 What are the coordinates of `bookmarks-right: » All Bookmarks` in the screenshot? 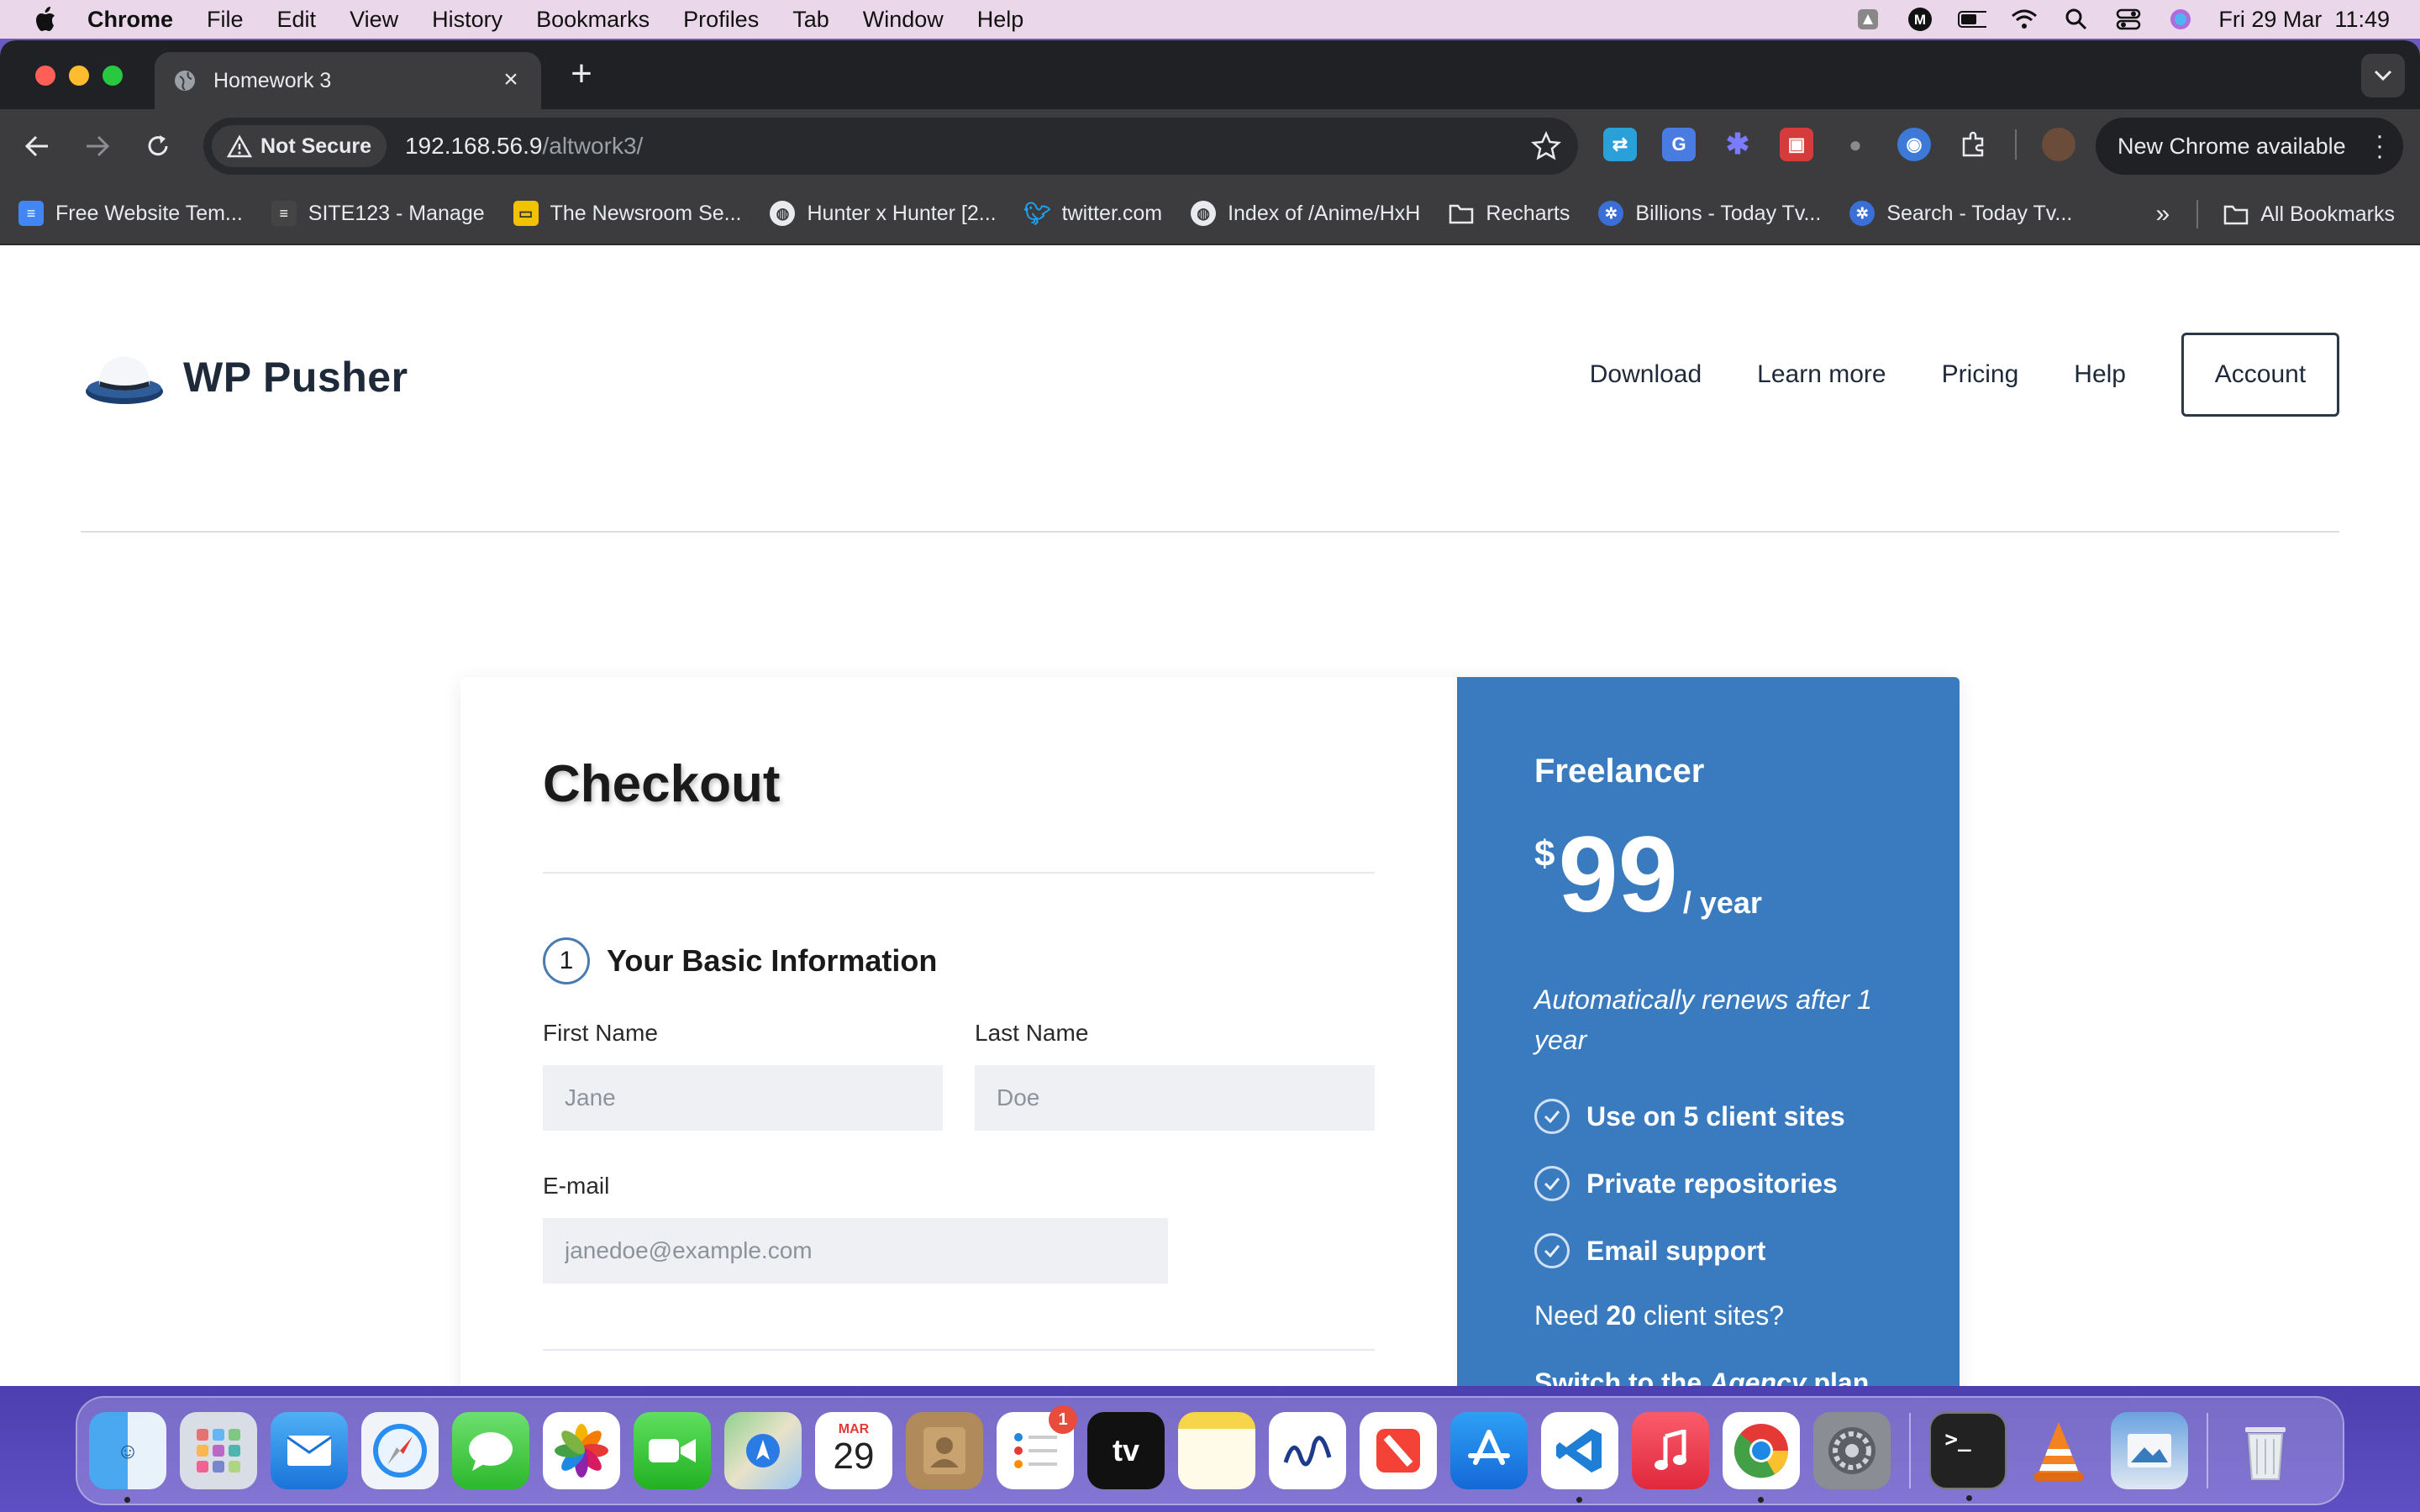 It's located at (2275, 214).